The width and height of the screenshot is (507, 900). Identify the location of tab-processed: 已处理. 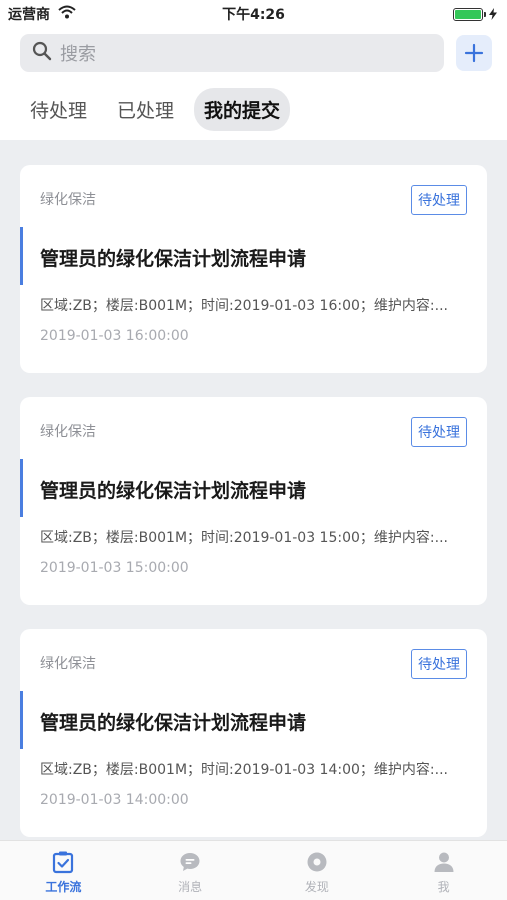
(145, 109).